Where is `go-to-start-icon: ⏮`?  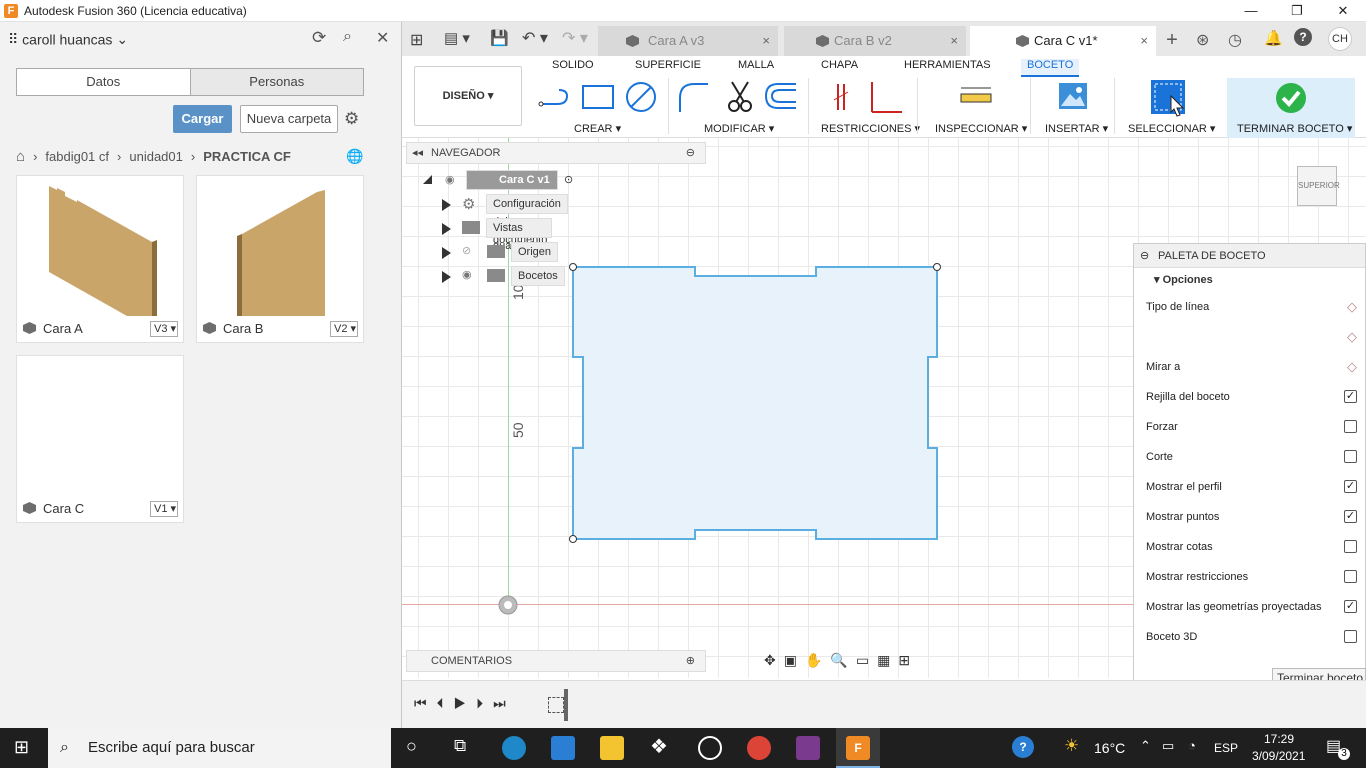
go-to-start-icon: ⏮ is located at coordinates (425, 703).